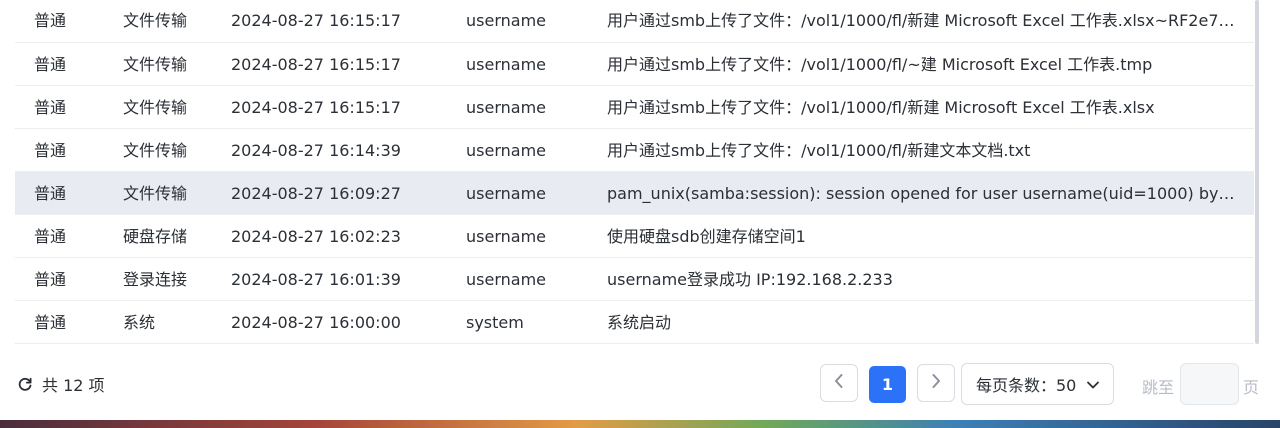 This screenshot has width=1280, height=428. What do you see at coordinates (73, 385) in the screenshot?
I see `total-label: 共 12 项` at bounding box center [73, 385].